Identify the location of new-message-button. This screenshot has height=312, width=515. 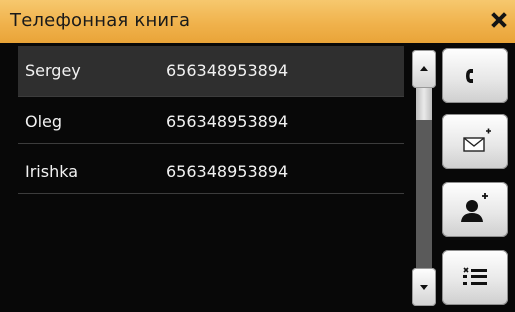
(475, 141).